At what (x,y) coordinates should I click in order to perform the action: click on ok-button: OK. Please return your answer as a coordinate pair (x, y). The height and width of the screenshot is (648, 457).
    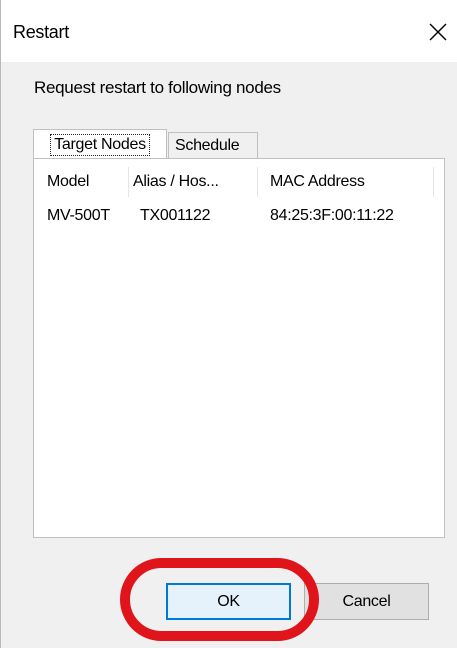
    Looking at the image, I should click on (228, 601).